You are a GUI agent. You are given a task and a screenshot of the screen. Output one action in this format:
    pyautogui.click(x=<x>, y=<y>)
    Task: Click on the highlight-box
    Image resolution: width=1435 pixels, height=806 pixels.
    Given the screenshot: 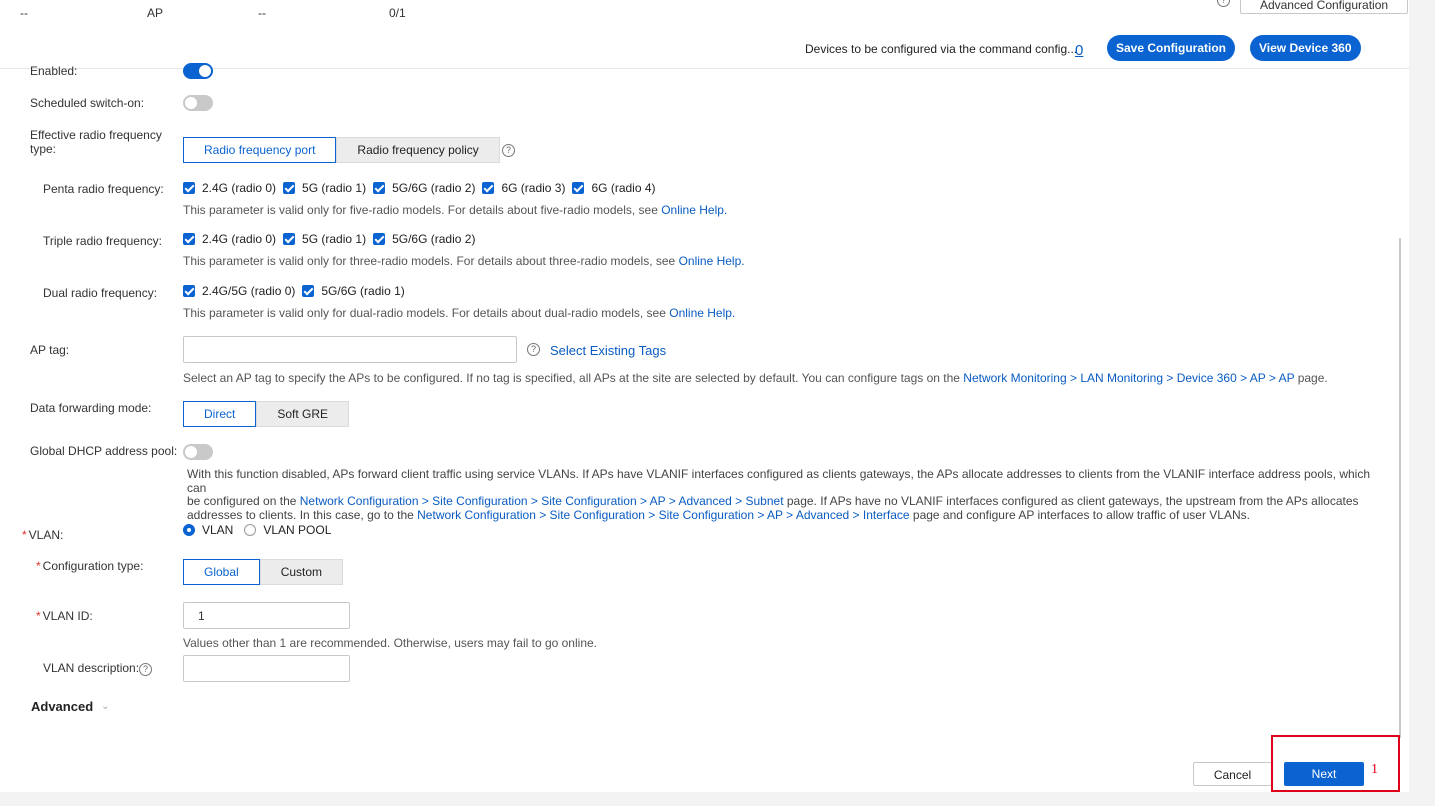 What is the action you would take?
    pyautogui.click(x=1335, y=763)
    